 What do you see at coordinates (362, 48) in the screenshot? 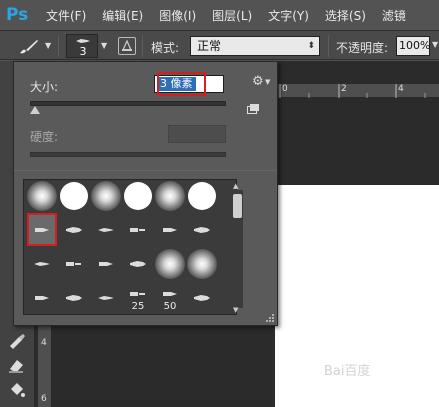
I see `opacity-label: 不透明度:` at bounding box center [362, 48].